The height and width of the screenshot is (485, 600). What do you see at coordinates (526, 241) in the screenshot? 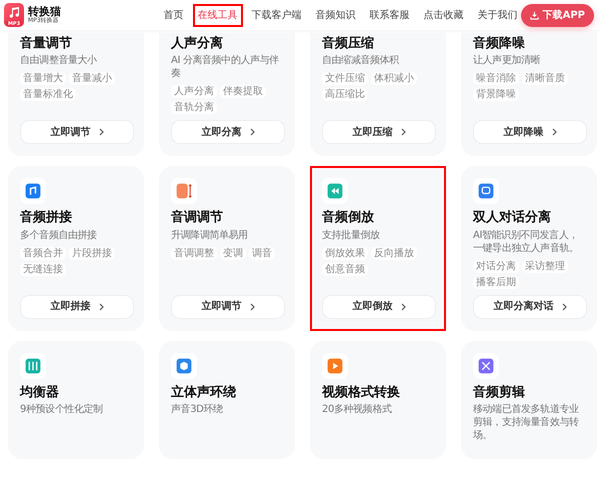
I see `tool-description: AI智能识别不同发言人，一键导出独立人声音轨。` at bounding box center [526, 241].